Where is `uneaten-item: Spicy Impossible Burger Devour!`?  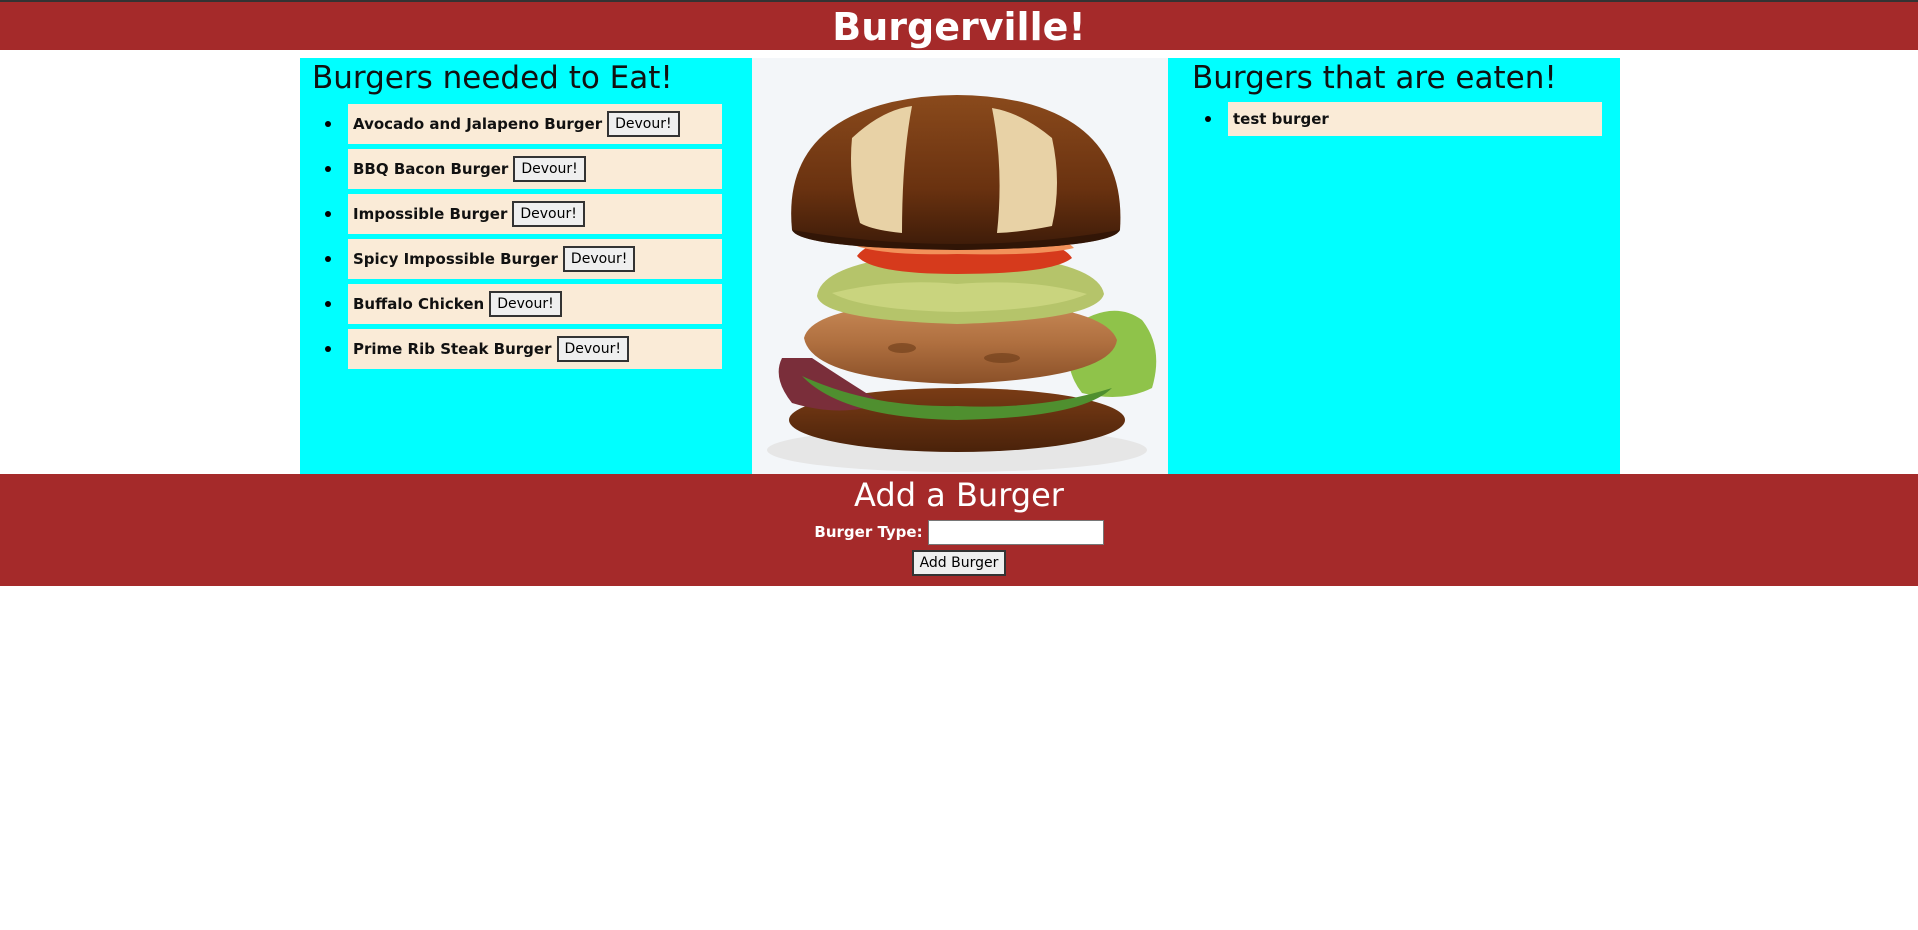
uneaten-item: Spicy Impossible Burger Devour! is located at coordinates (523, 259).